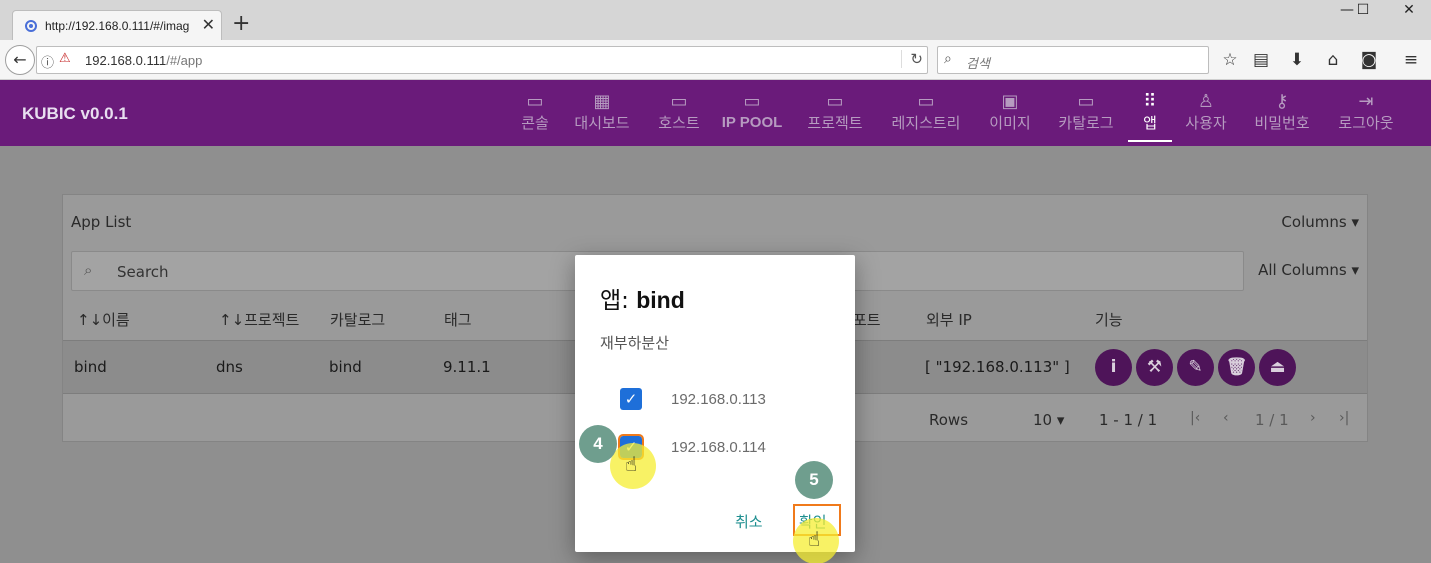  Describe the element at coordinates (229, 367) in the screenshot. I see `cell-project: dns` at that location.